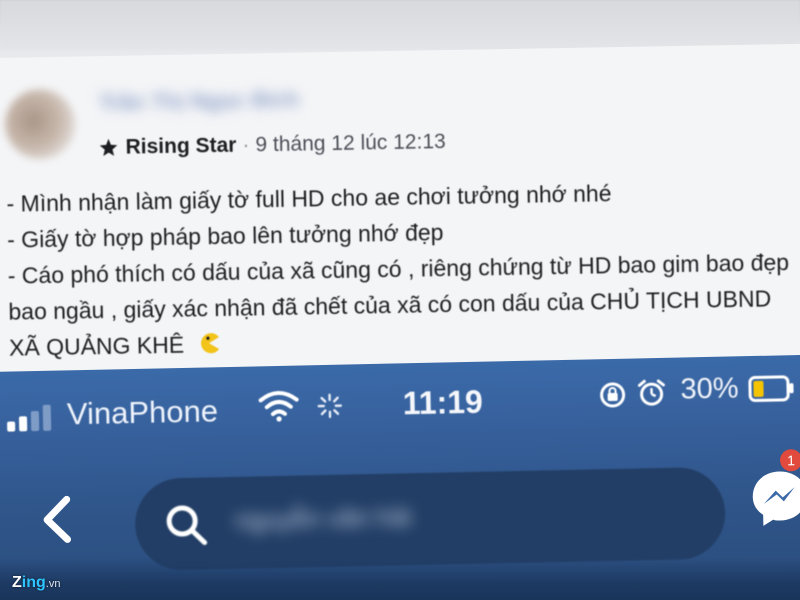 The height and width of the screenshot is (600, 800). Describe the element at coordinates (773, 498) in the screenshot. I see `messenger-icon` at that location.